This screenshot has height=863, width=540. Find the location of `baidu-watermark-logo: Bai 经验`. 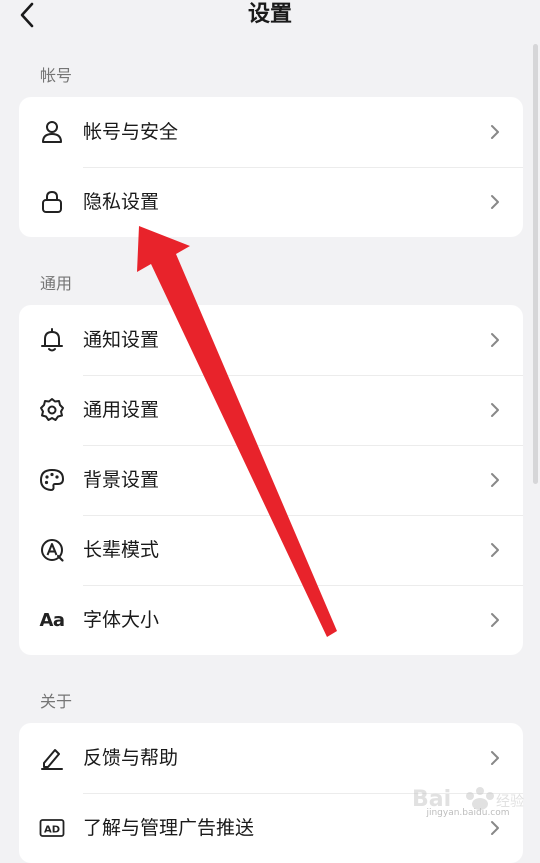

baidu-watermark-logo: Bai 经验 is located at coordinates (468, 799).